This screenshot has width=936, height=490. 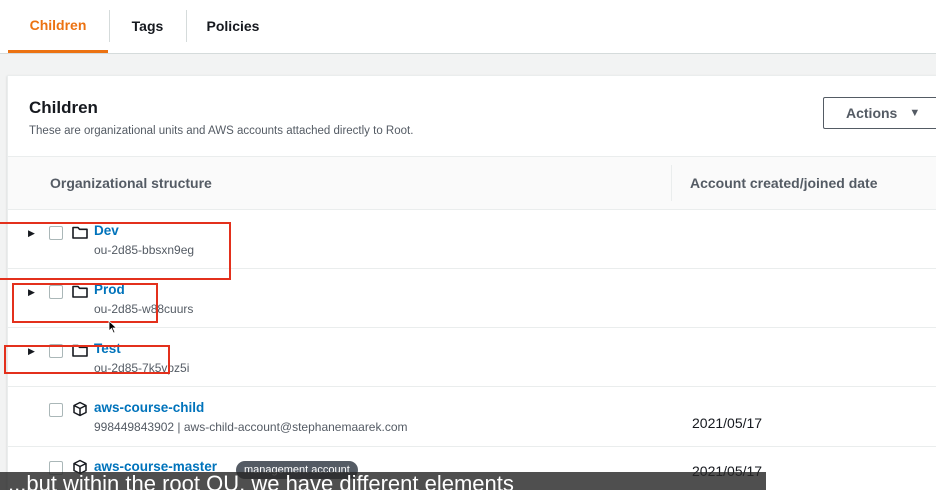 I want to click on column-divider, so click(x=671, y=183).